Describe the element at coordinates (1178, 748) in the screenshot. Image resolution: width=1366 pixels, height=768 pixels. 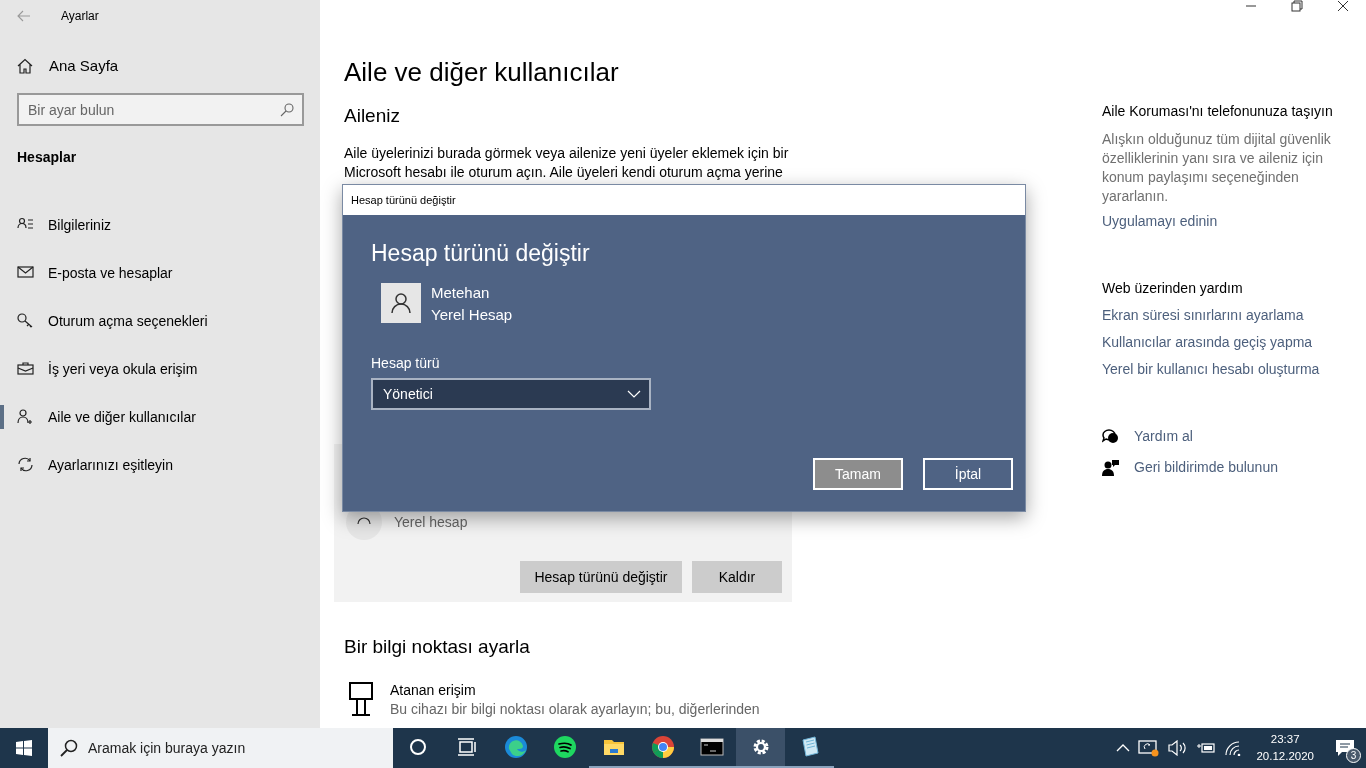
I see `speaker-icon` at that location.